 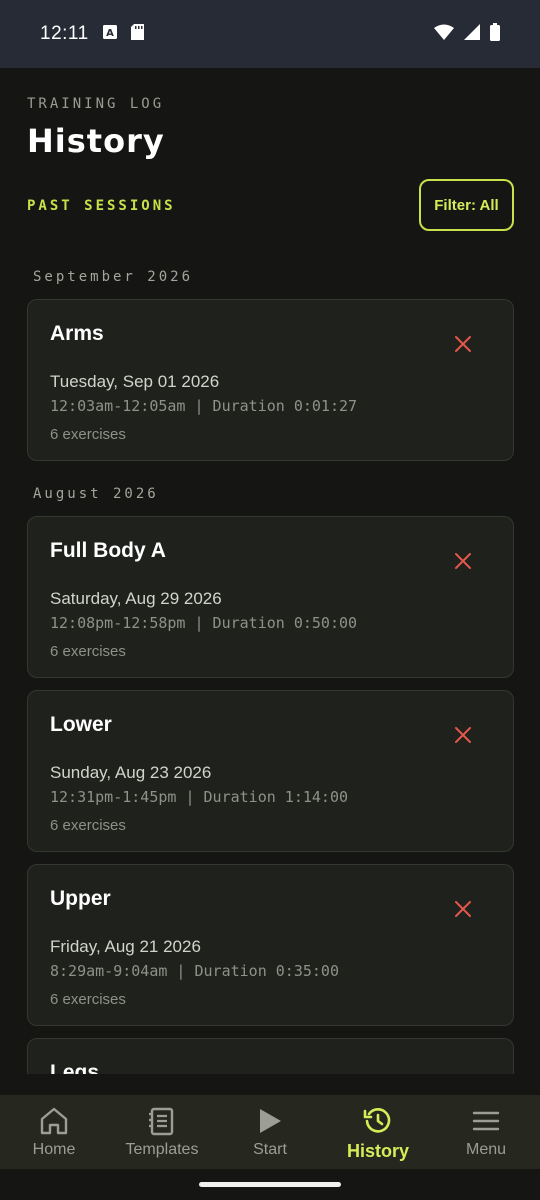 What do you see at coordinates (108, 550) in the screenshot?
I see `session-name: Full Body A` at bounding box center [108, 550].